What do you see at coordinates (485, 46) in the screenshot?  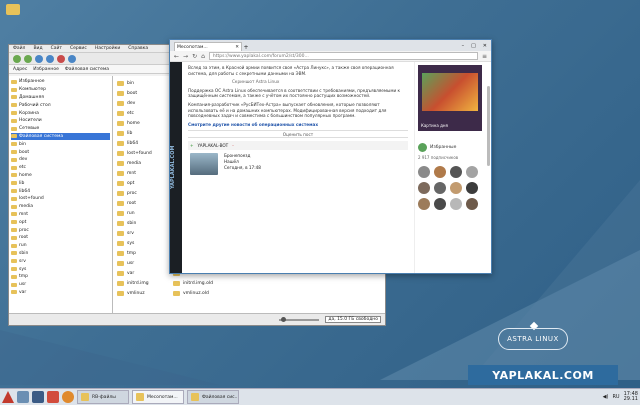 I see `close-window-icon: ✕` at bounding box center [485, 46].